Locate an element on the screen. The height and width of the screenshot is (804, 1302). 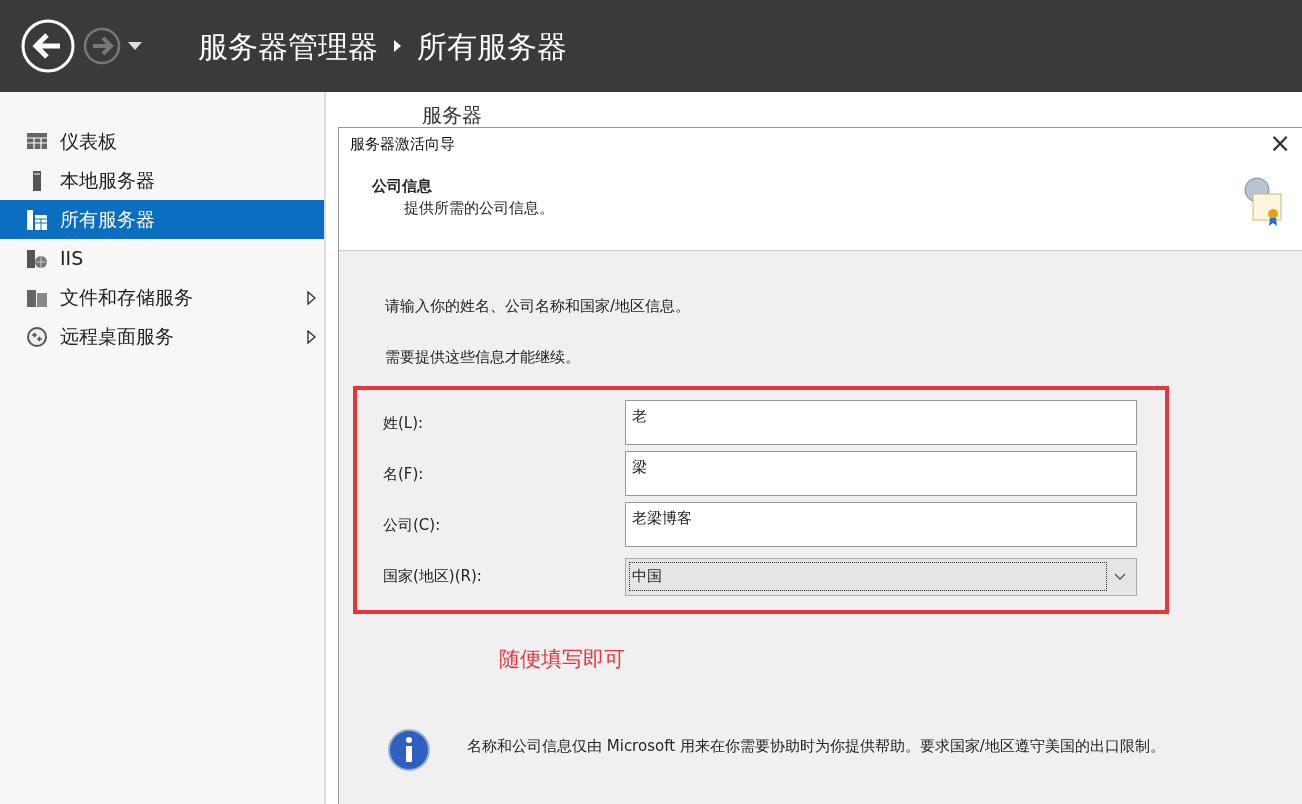
field-label: 名(F): is located at coordinates (404, 475).